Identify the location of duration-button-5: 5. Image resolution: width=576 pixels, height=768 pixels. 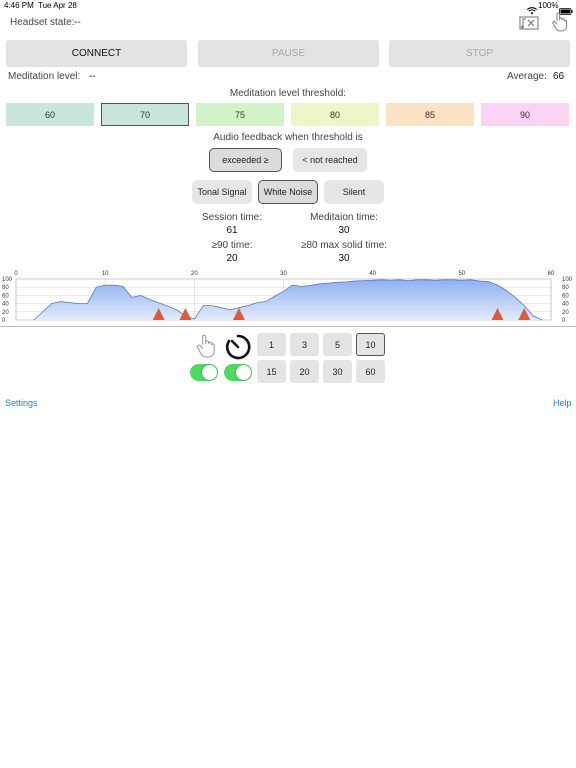
(337, 344).